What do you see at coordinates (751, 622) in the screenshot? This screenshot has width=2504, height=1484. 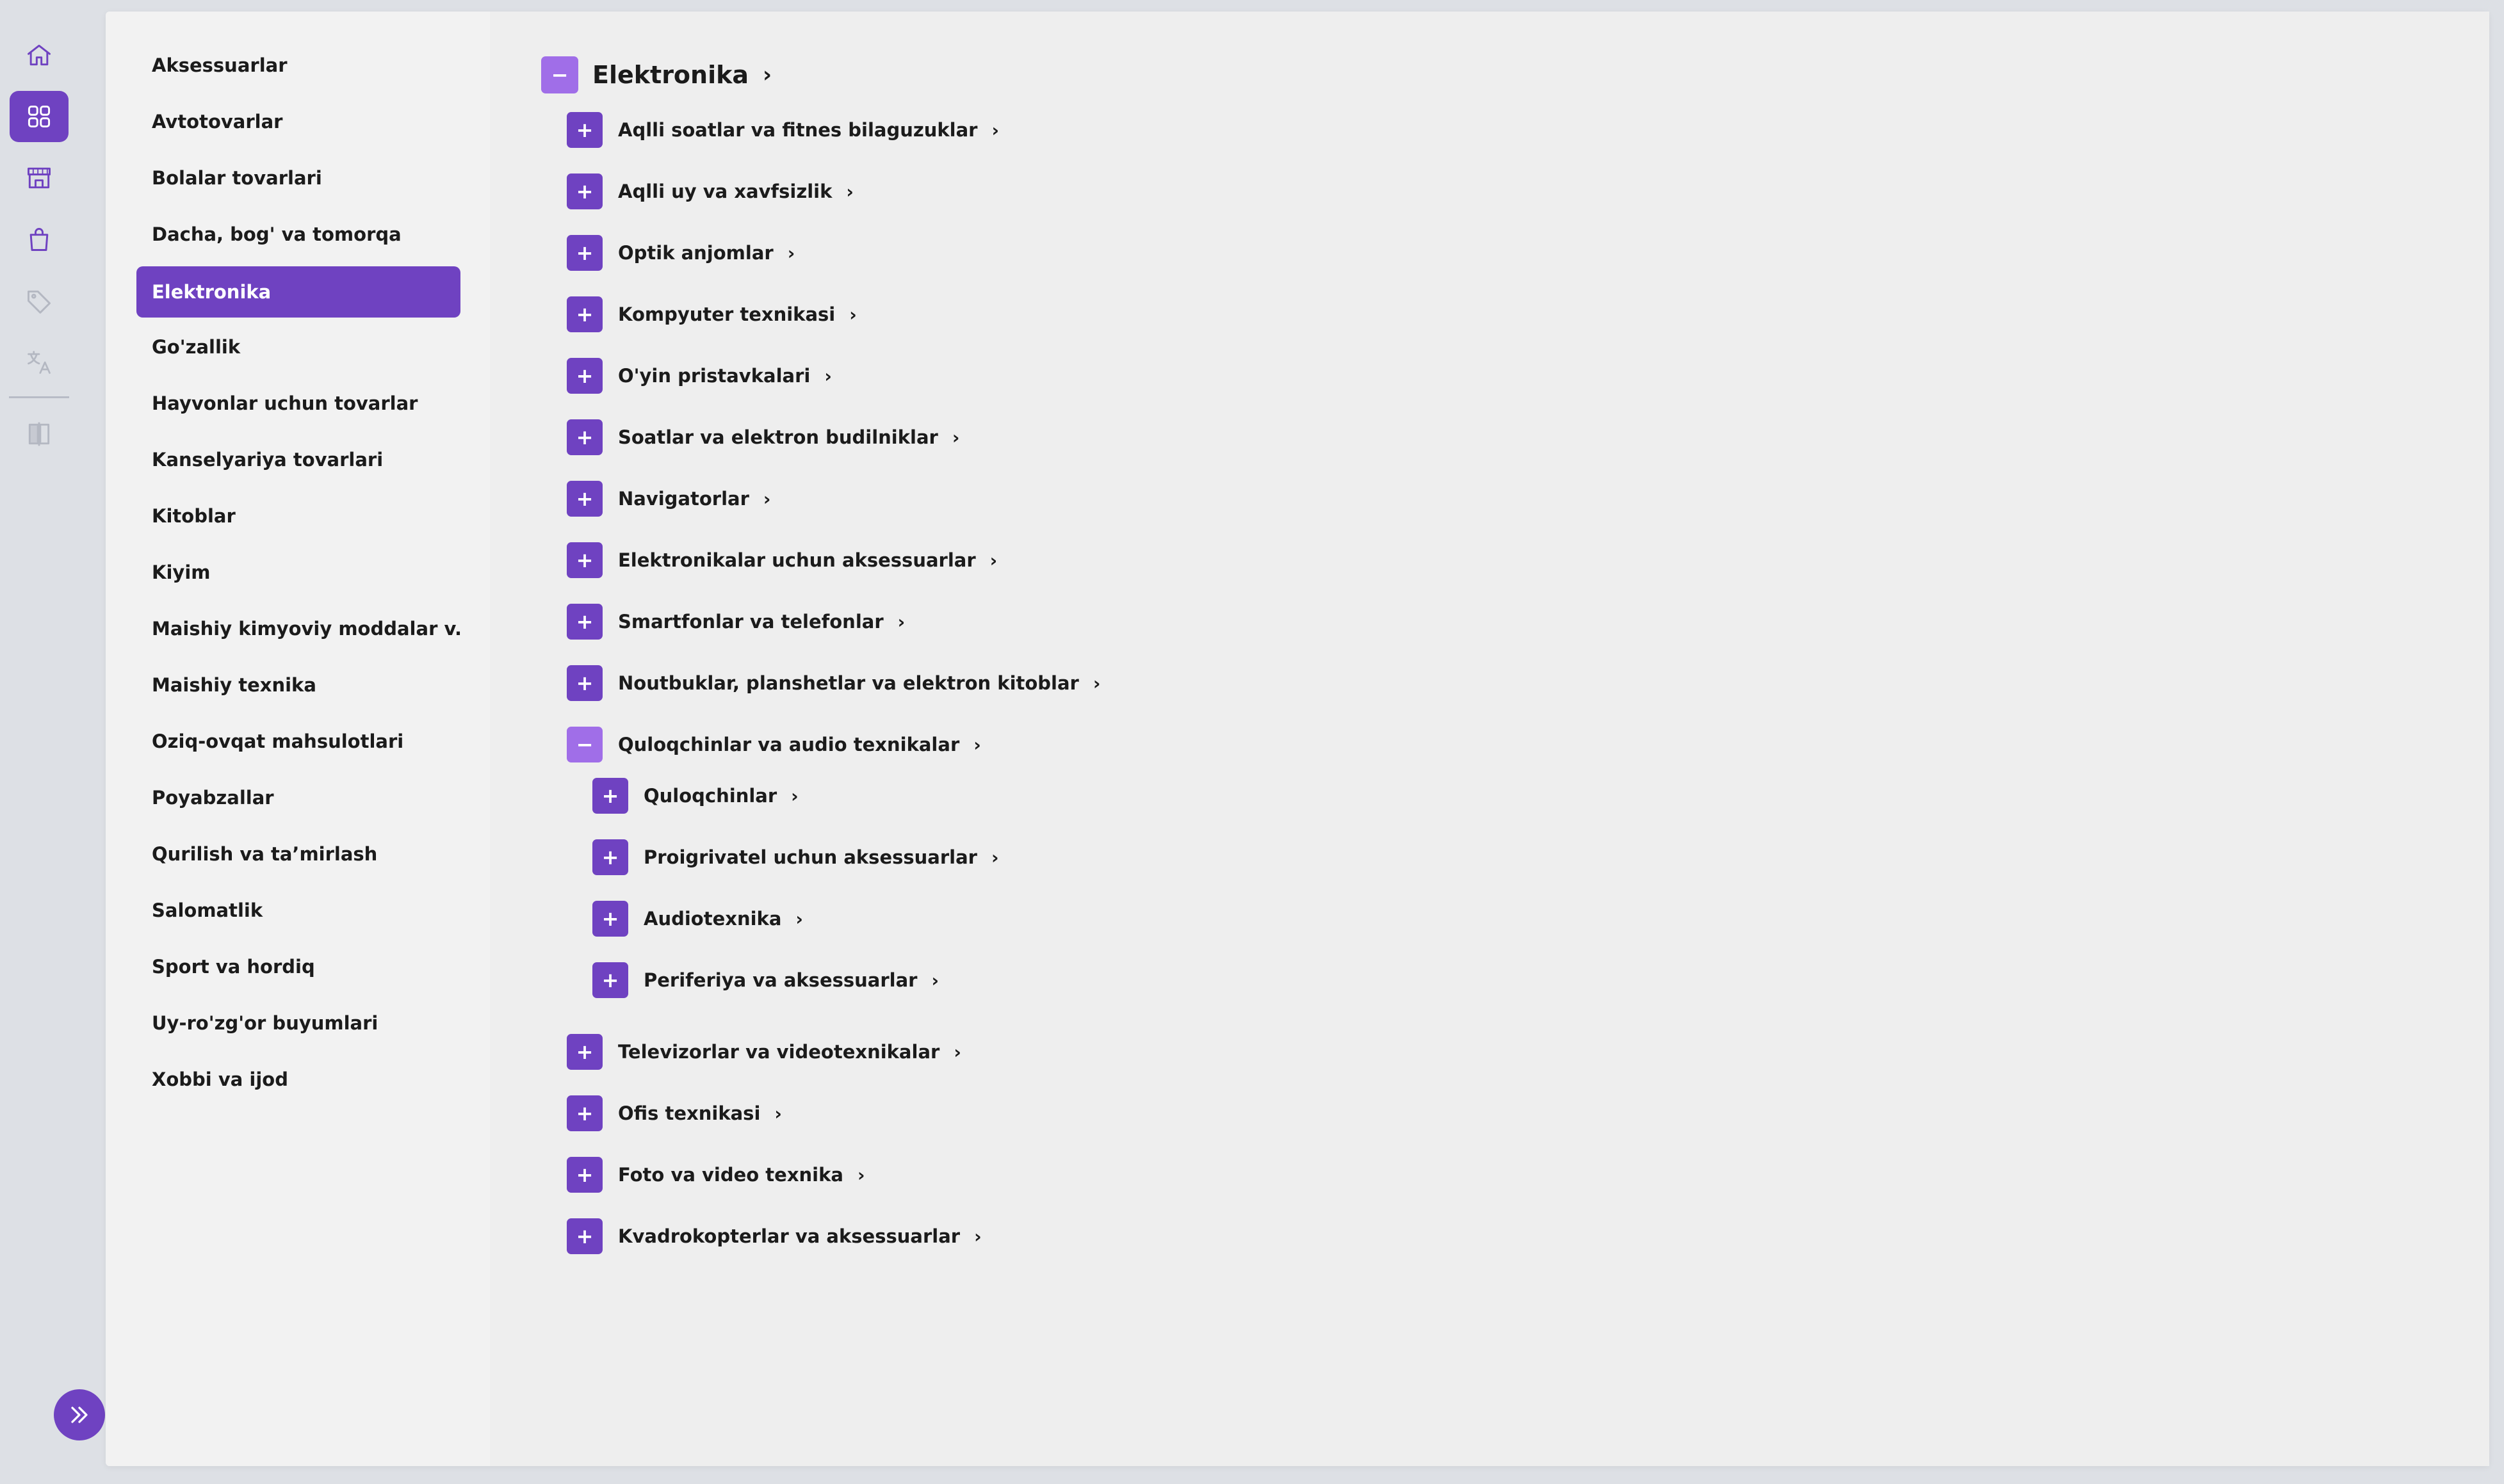 I see `tree-item-label: Smartfonlar va telefonlar` at bounding box center [751, 622].